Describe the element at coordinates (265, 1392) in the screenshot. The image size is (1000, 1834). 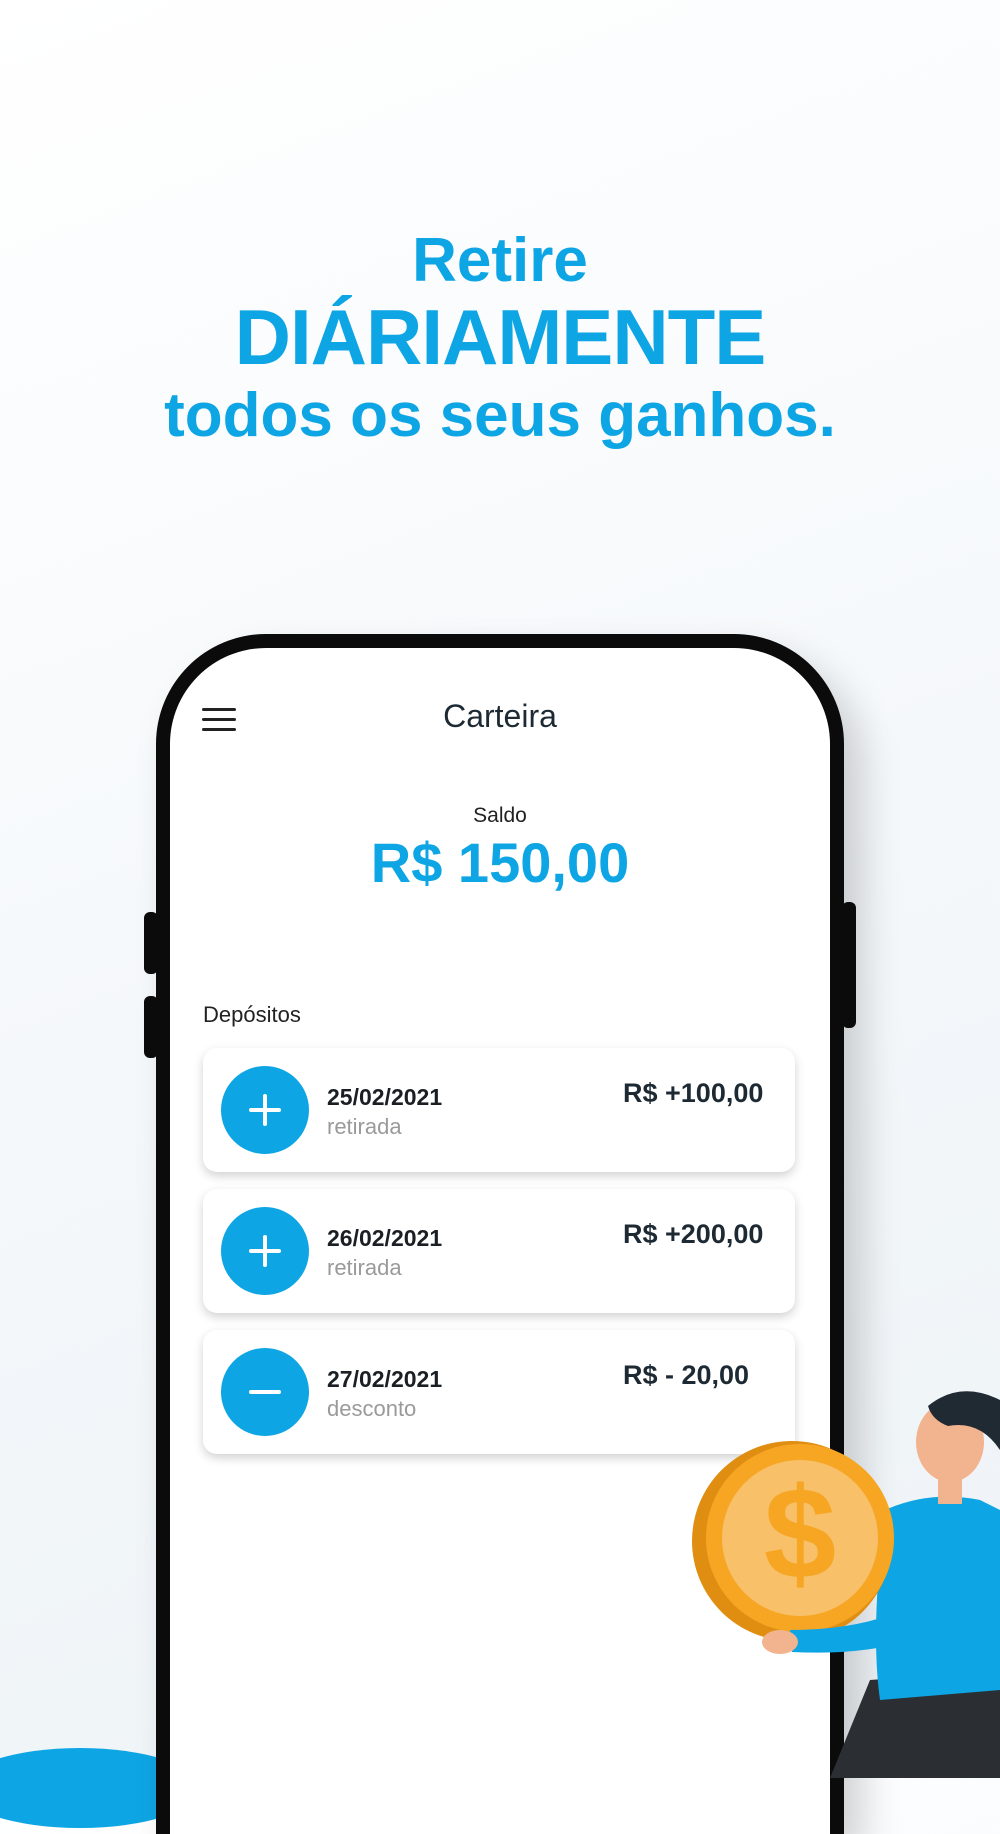
I see `minus-icon` at that location.